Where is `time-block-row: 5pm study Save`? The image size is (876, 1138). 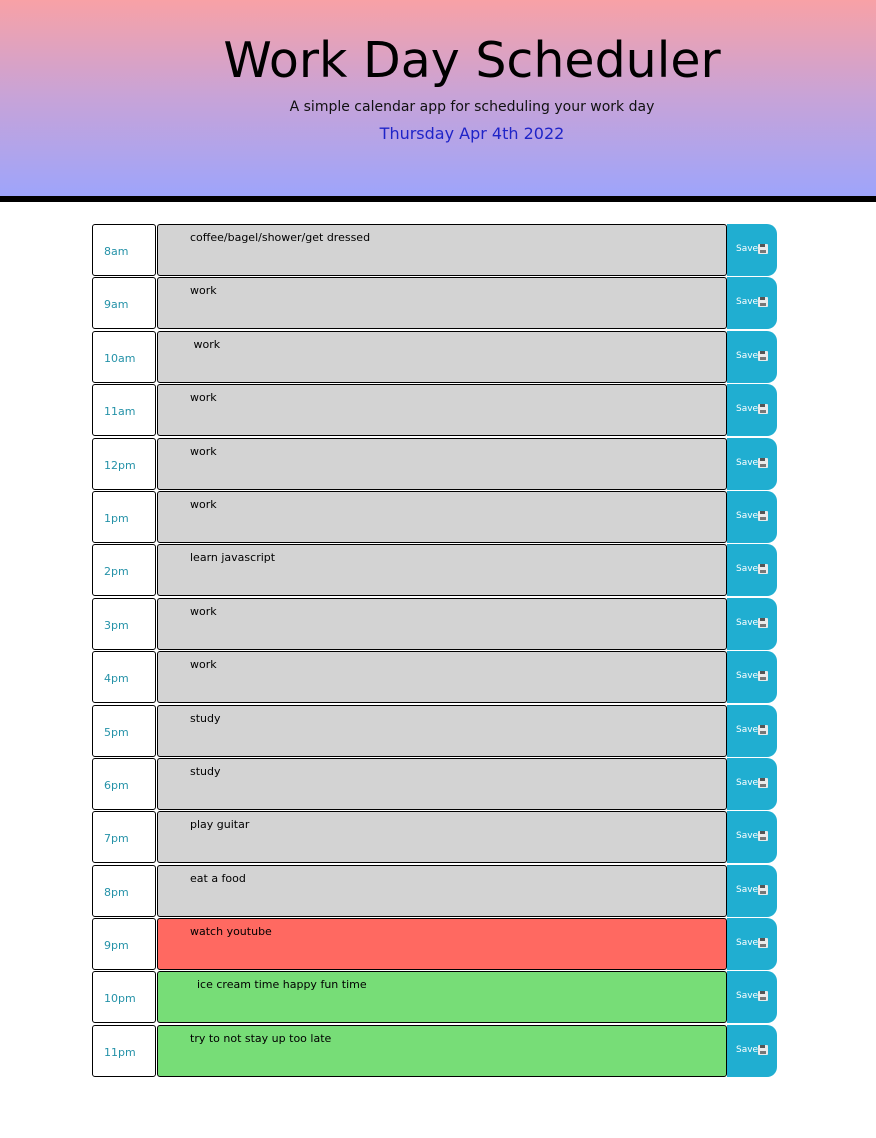
time-block-row: 5pm study Save is located at coordinates (435, 730).